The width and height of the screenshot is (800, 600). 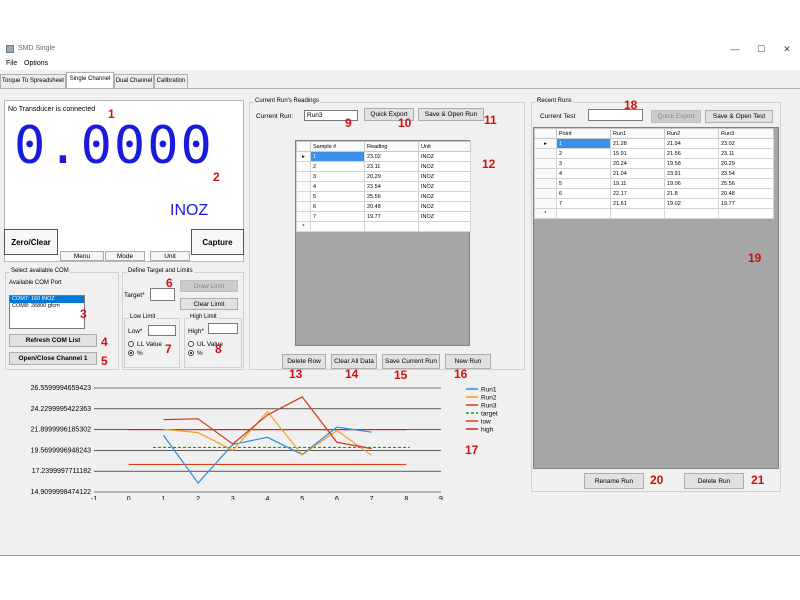 I want to click on table-row: 3 20.24 19.58 20.29, so click(x=654, y=163).